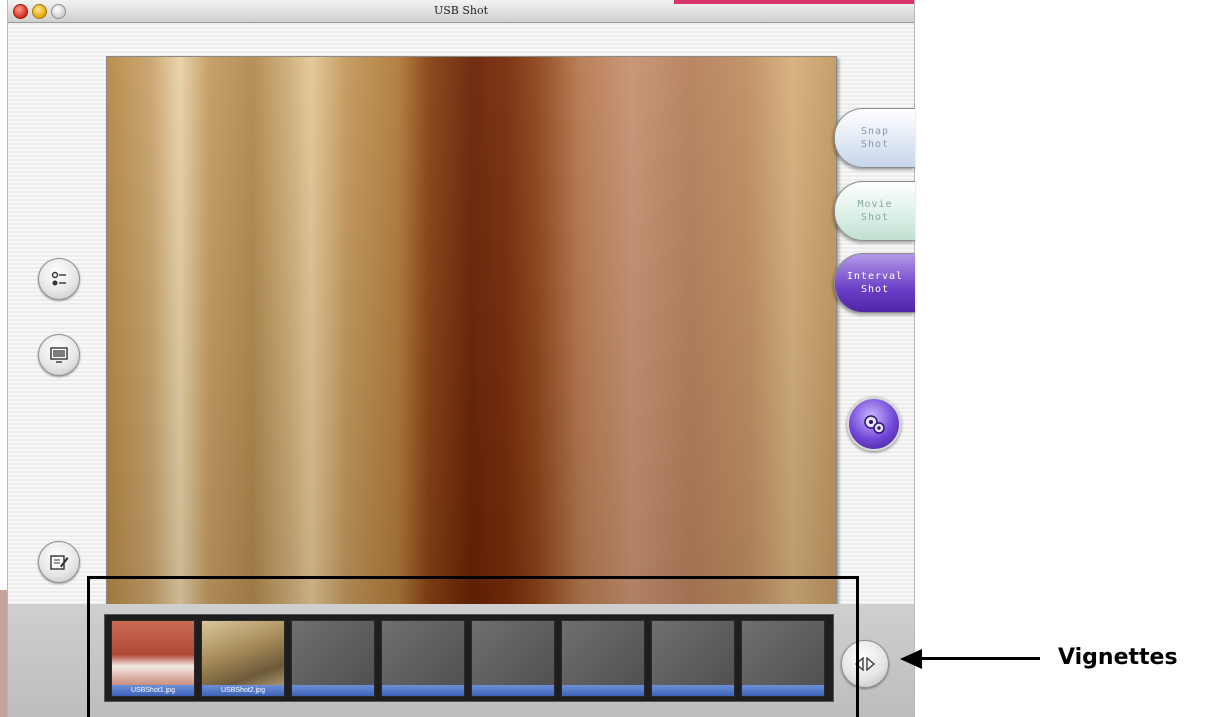  What do you see at coordinates (980, 658) in the screenshot?
I see `annotation-arrow-line` at bounding box center [980, 658].